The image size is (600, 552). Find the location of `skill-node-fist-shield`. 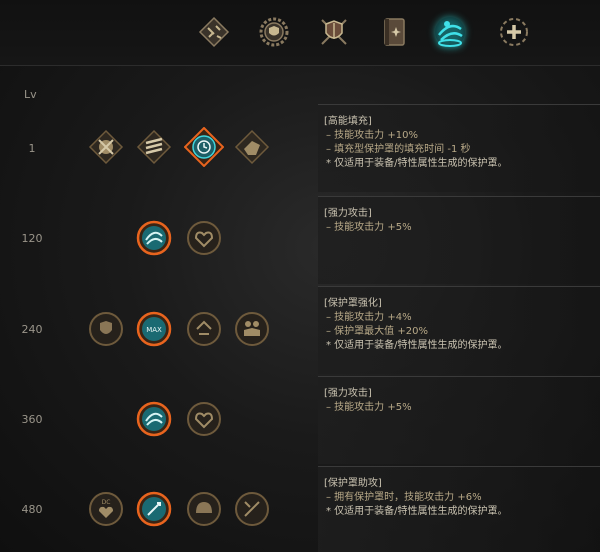

skill-node-fist-shield is located at coordinates (106, 329).